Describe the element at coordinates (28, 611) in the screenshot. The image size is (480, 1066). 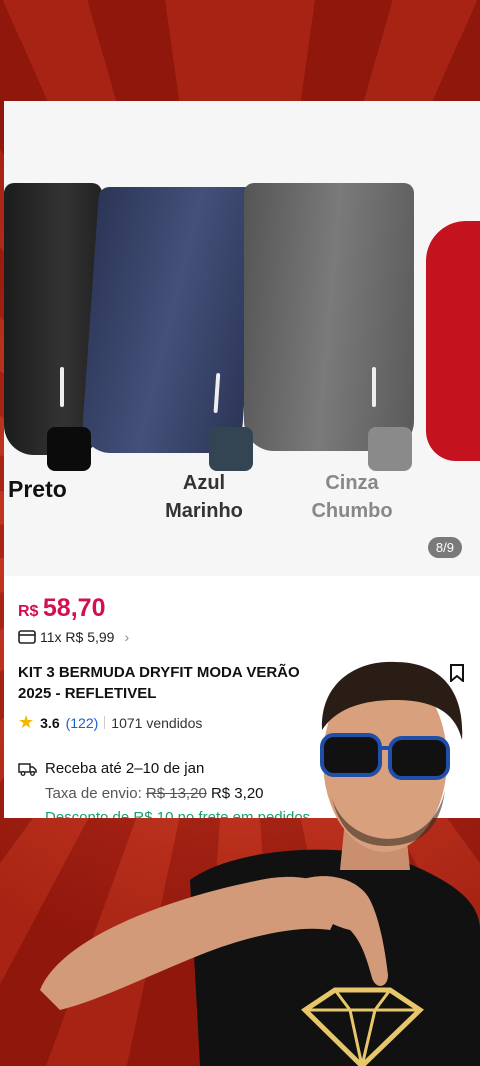
I see `price-currency: R$` at that location.